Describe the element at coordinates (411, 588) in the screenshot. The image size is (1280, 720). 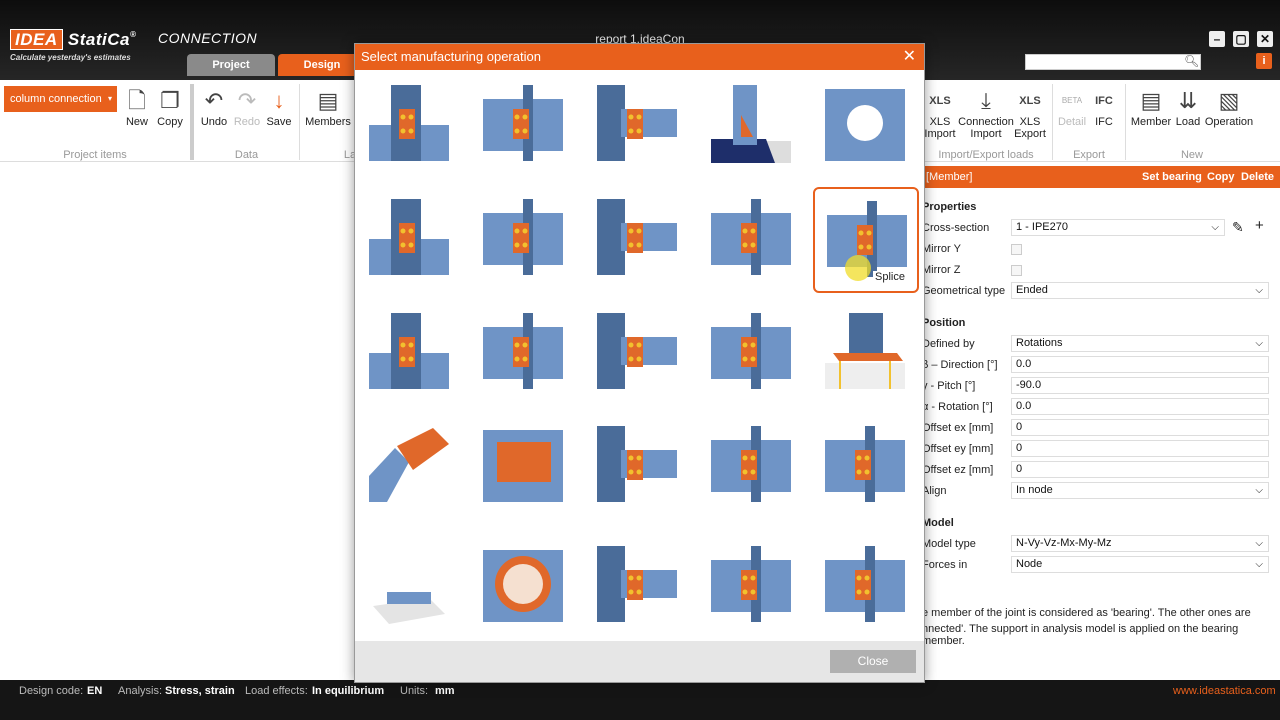
I see `operation-anchoring` at that location.